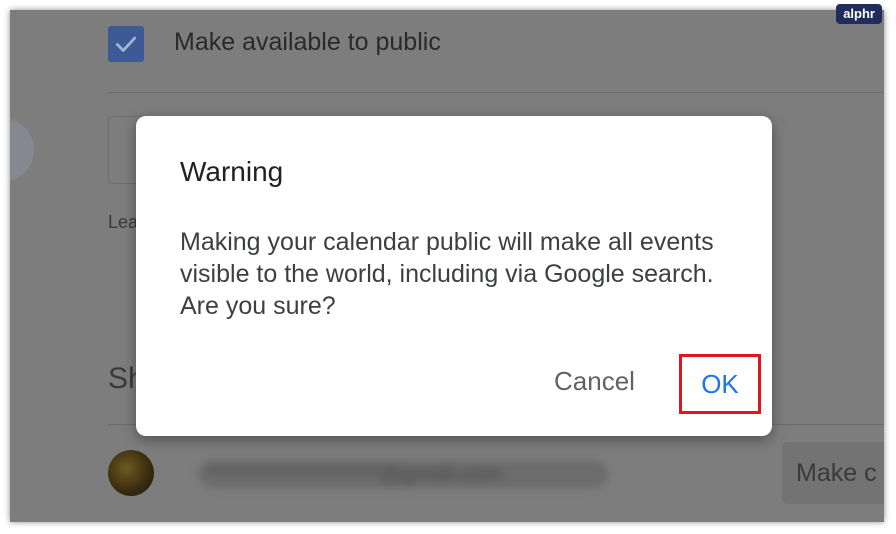  I want to click on divider, so click(496, 92).